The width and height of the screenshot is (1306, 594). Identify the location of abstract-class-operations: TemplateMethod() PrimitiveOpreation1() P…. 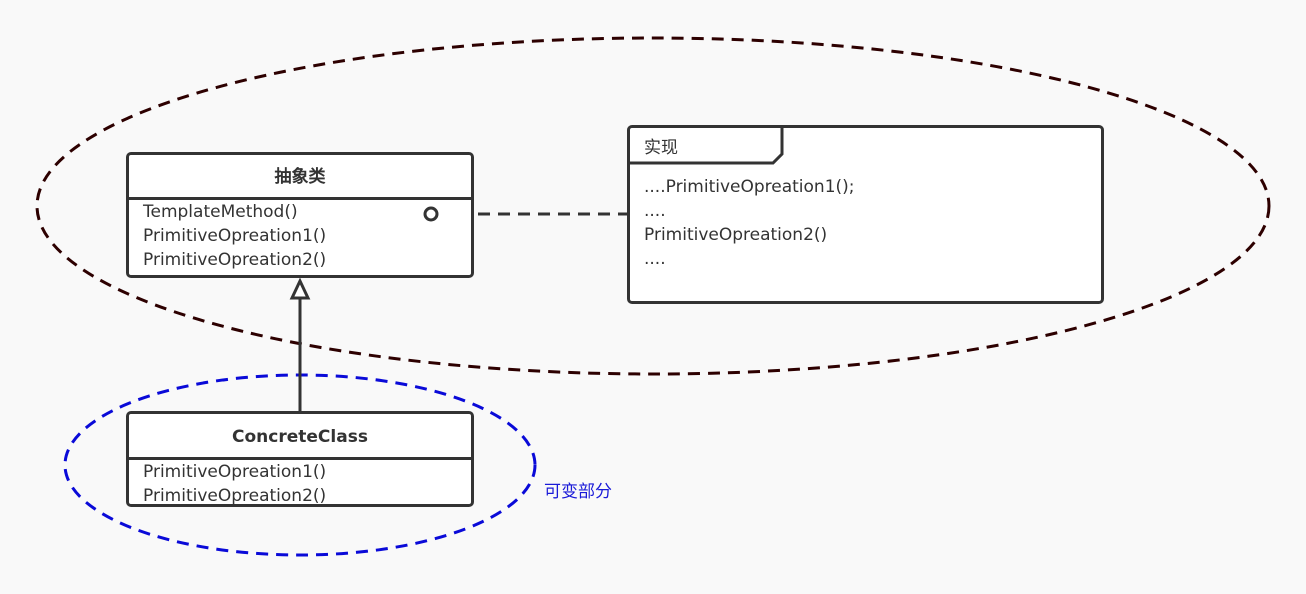
(300, 236).